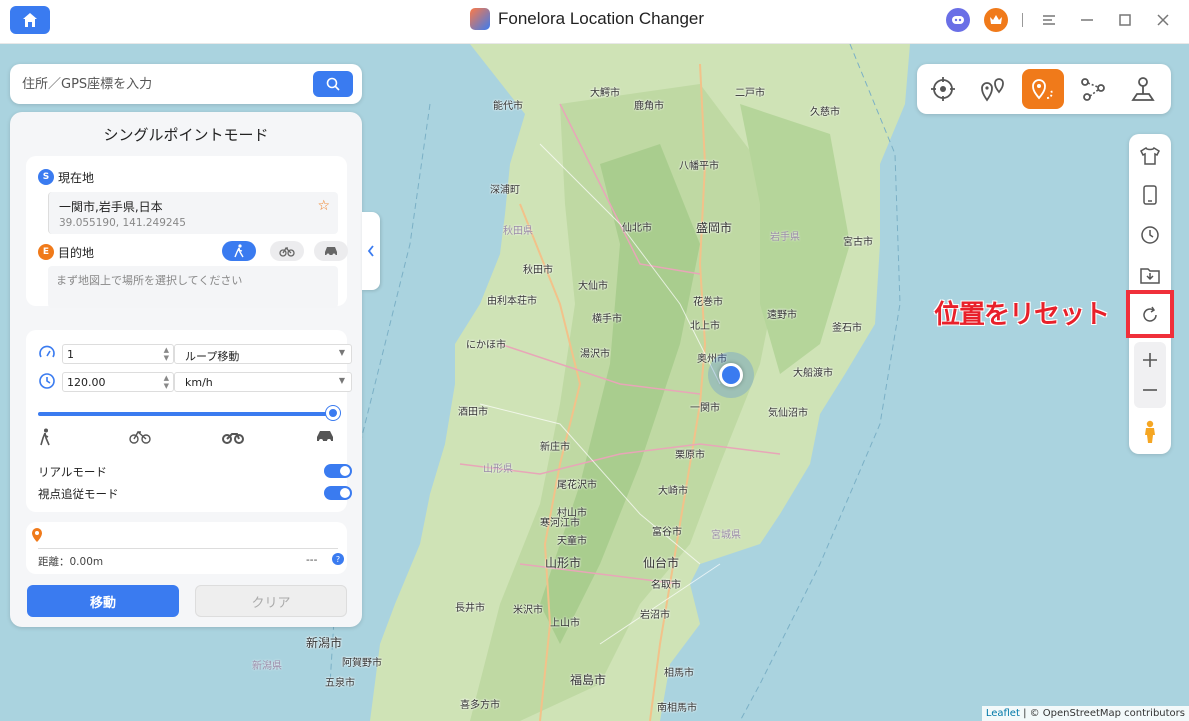 This screenshot has height=721, width=1189. Describe the element at coordinates (338, 471) in the screenshot. I see `real-mode-toggle` at that location.